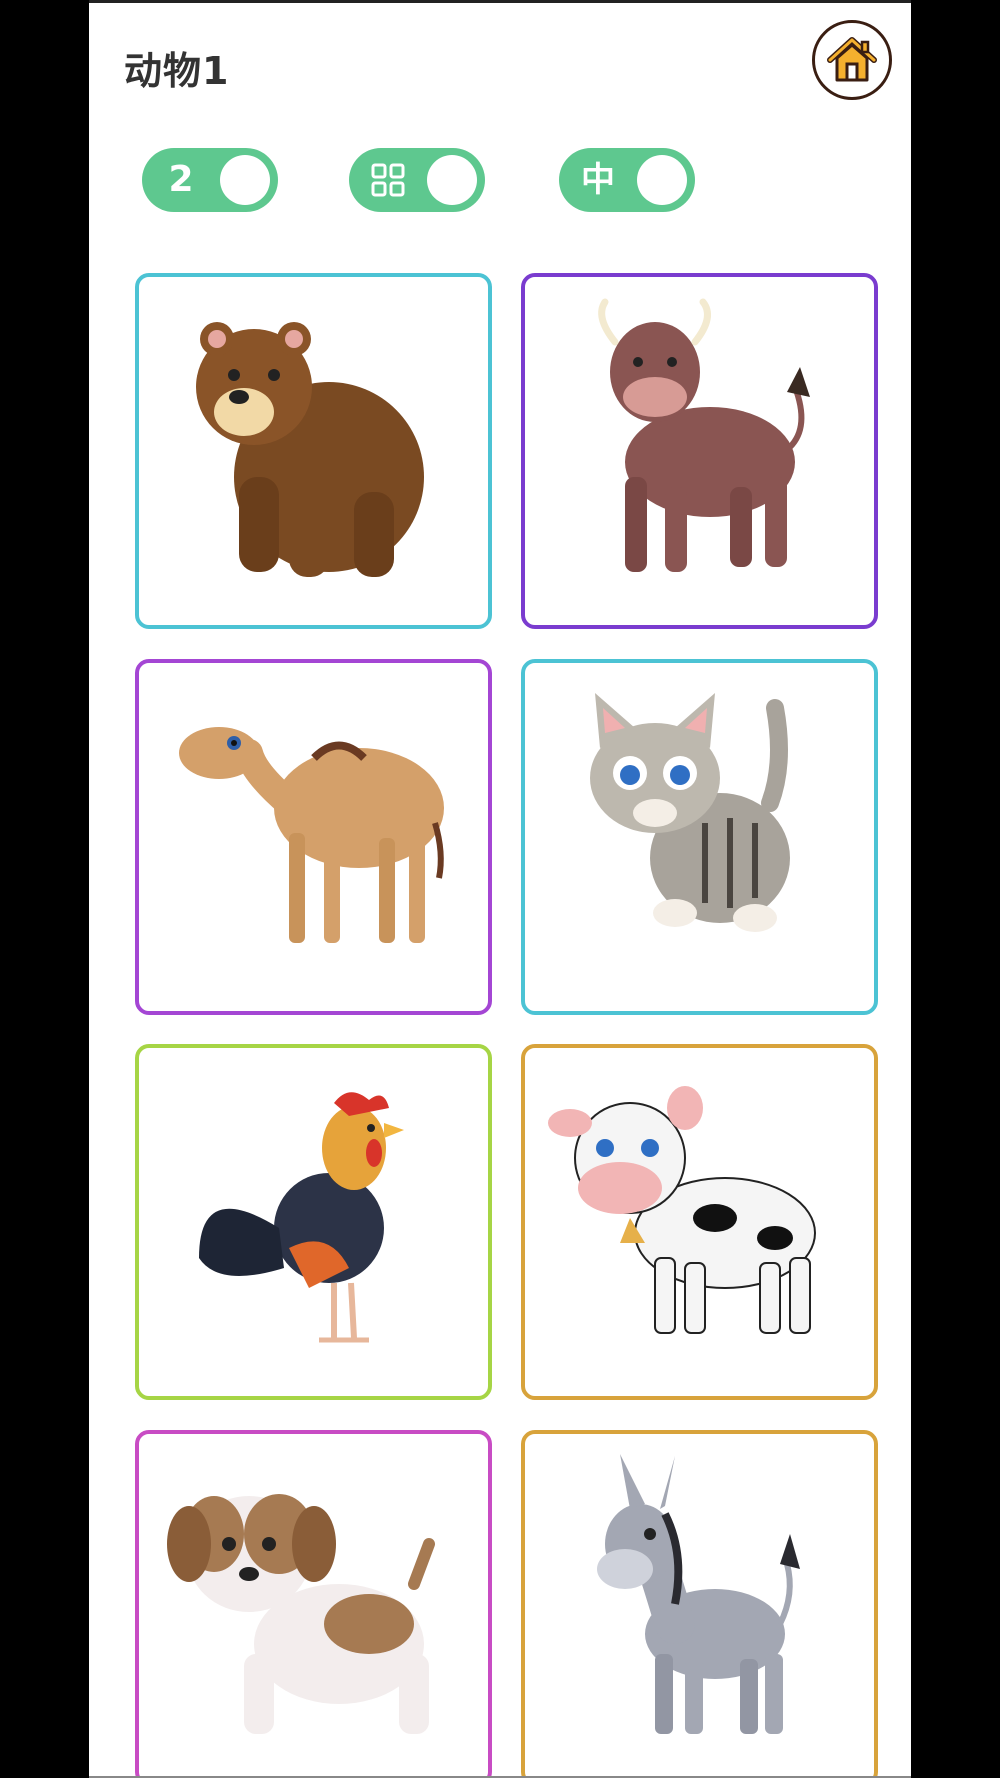 The height and width of the screenshot is (1778, 1000). What do you see at coordinates (210, 180) in the screenshot?
I see `count-toggle: 2` at bounding box center [210, 180].